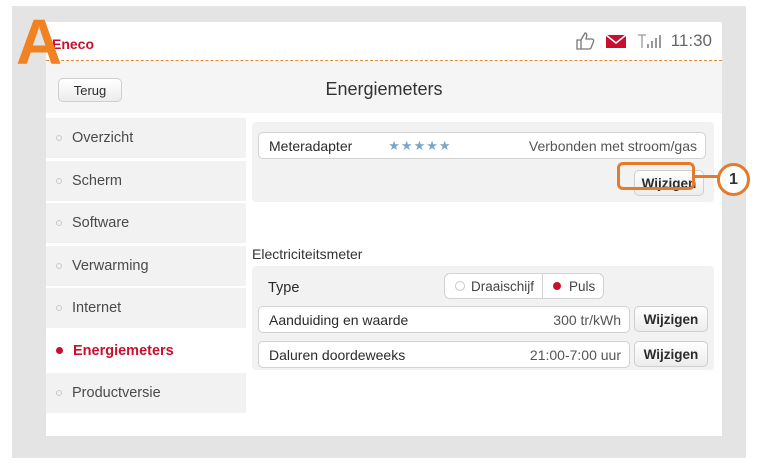 This screenshot has height=463, width=758. I want to click on sidebar-item-label: Scherm, so click(97, 180).